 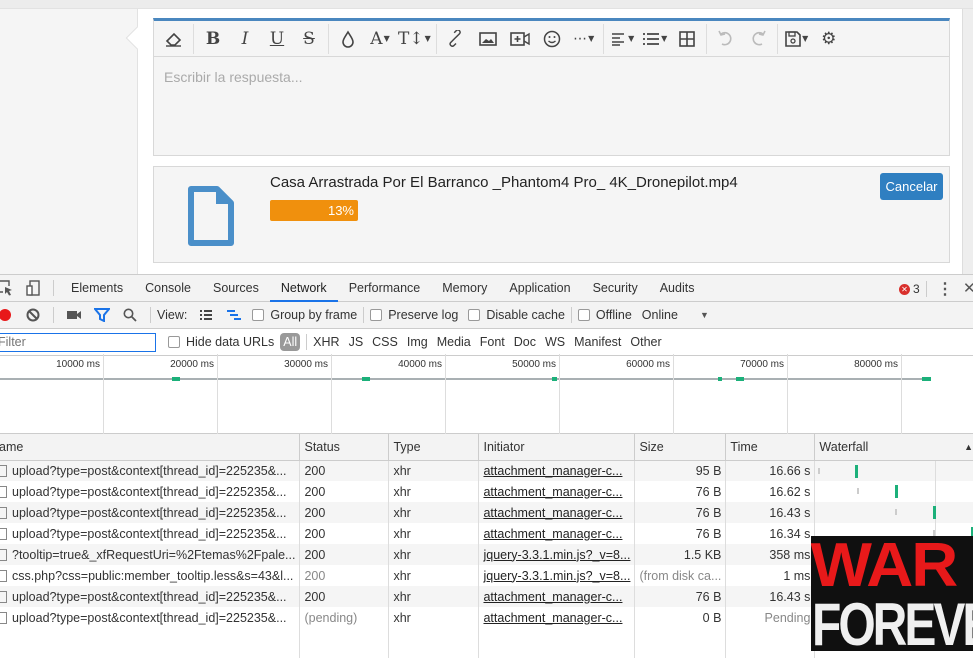 What do you see at coordinates (33, 288) in the screenshot?
I see `device-toolbar-button` at bounding box center [33, 288].